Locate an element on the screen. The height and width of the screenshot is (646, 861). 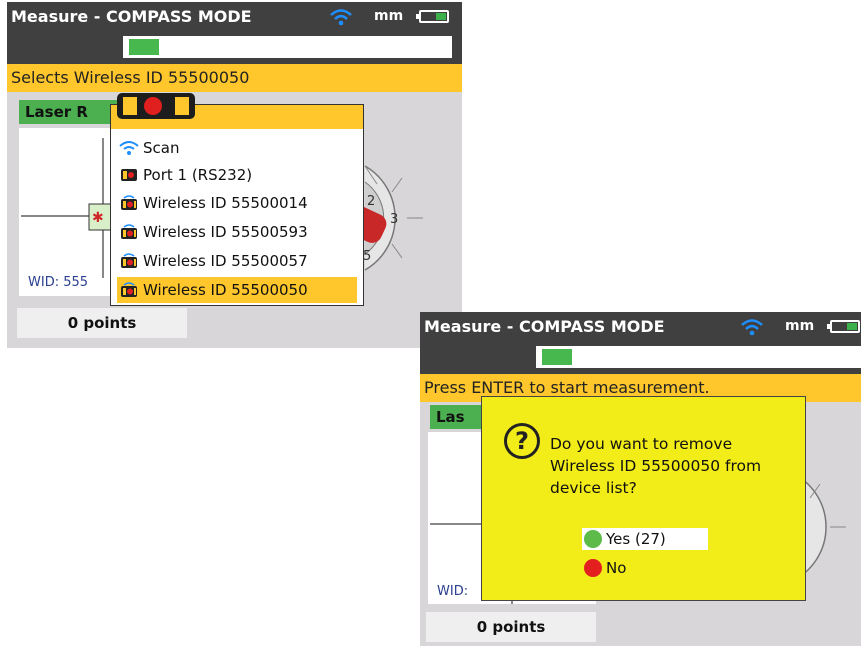
dropdown-item-wireless-55500057: Wireless ID 55500057 is located at coordinates (237, 261).